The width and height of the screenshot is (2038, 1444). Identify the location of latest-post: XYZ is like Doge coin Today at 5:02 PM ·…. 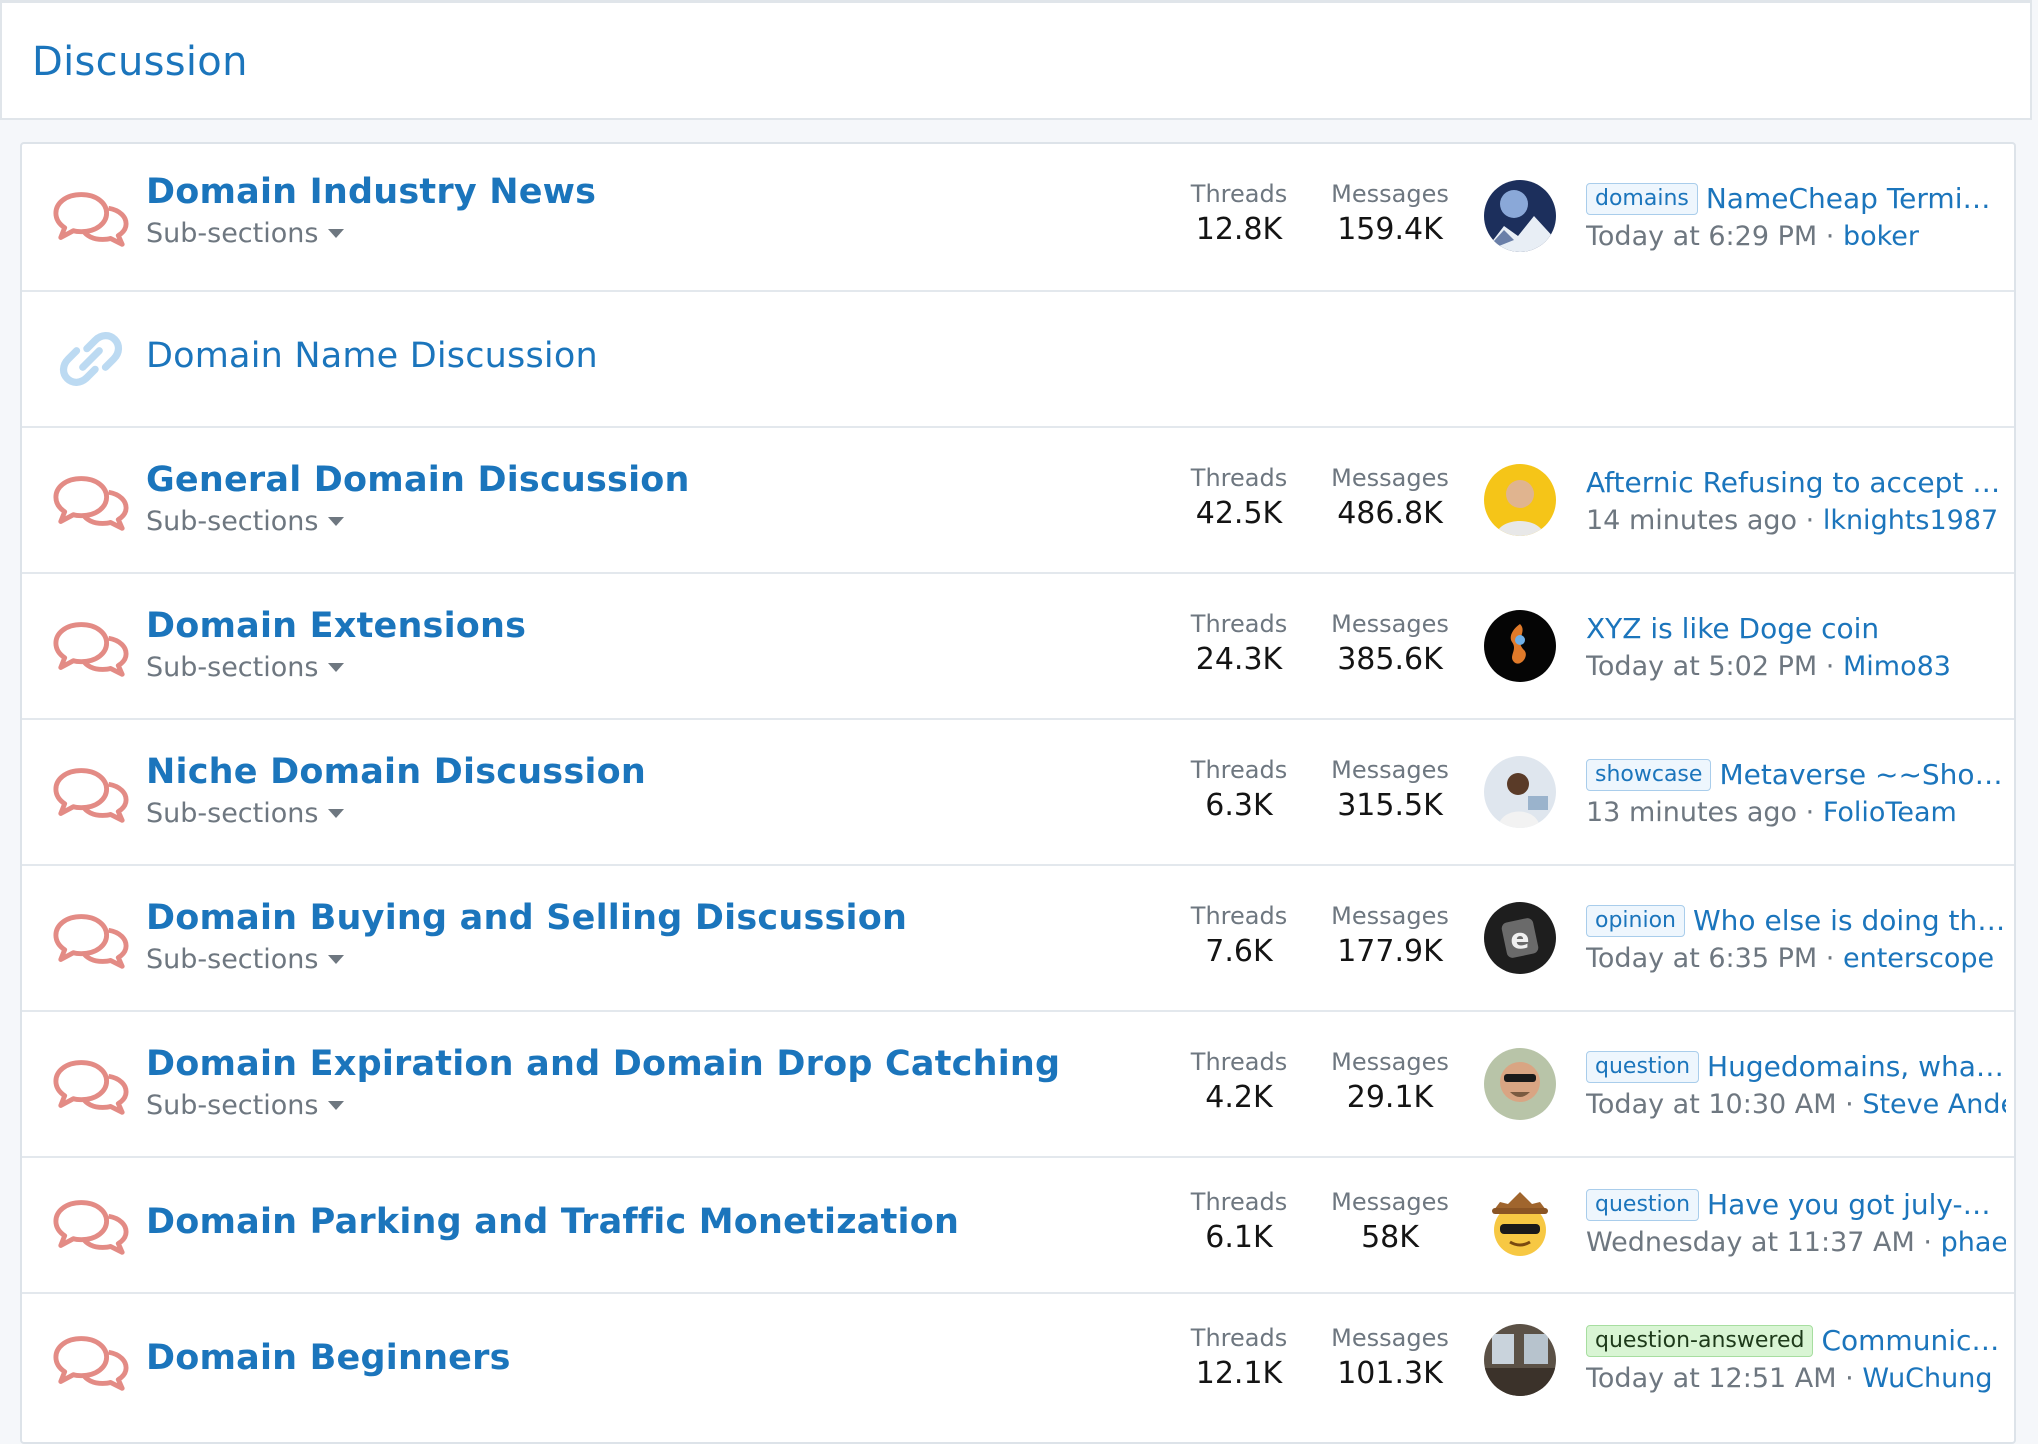
(1796, 647).